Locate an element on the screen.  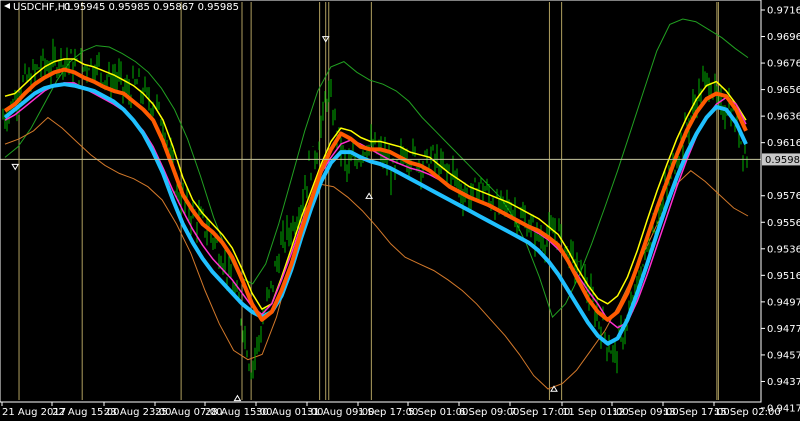
x-tick-label: 15 Sep 02:00 is located at coordinates (747, 412).